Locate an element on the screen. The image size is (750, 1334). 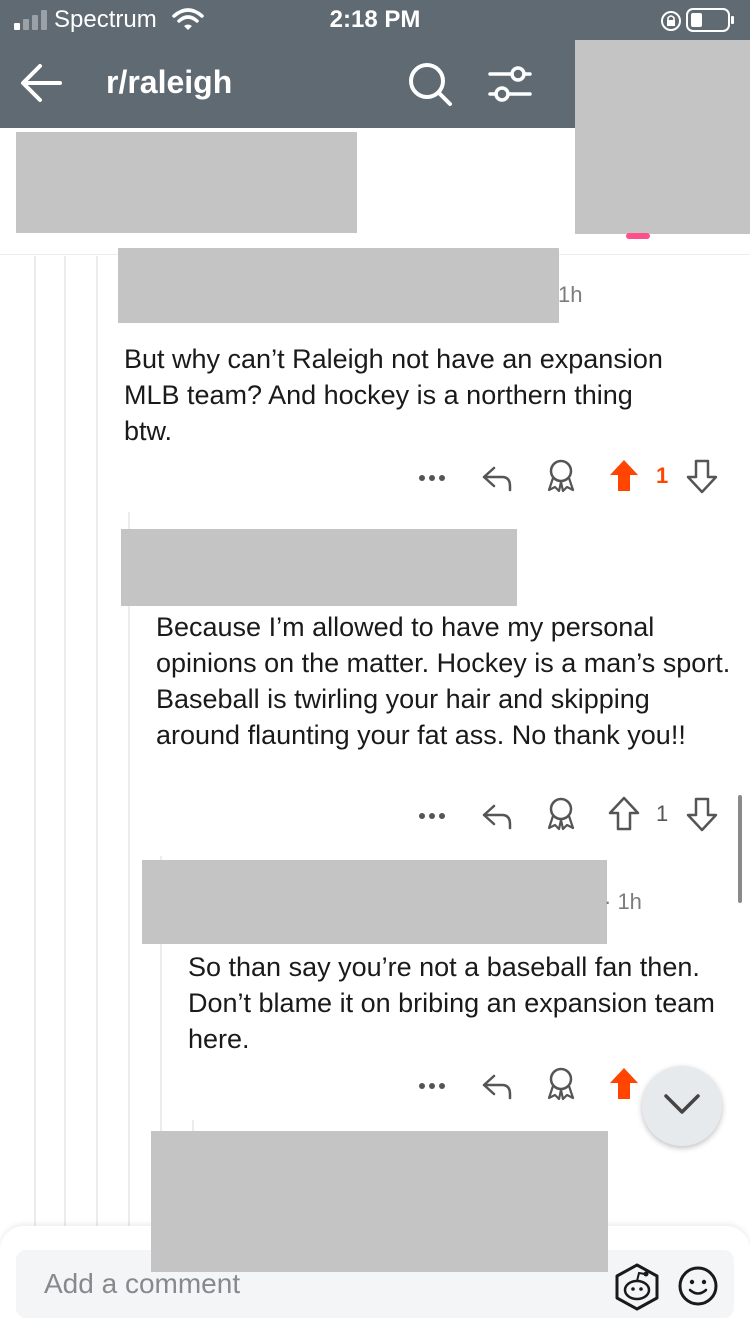
redacted-header-region is located at coordinates (662, 137).